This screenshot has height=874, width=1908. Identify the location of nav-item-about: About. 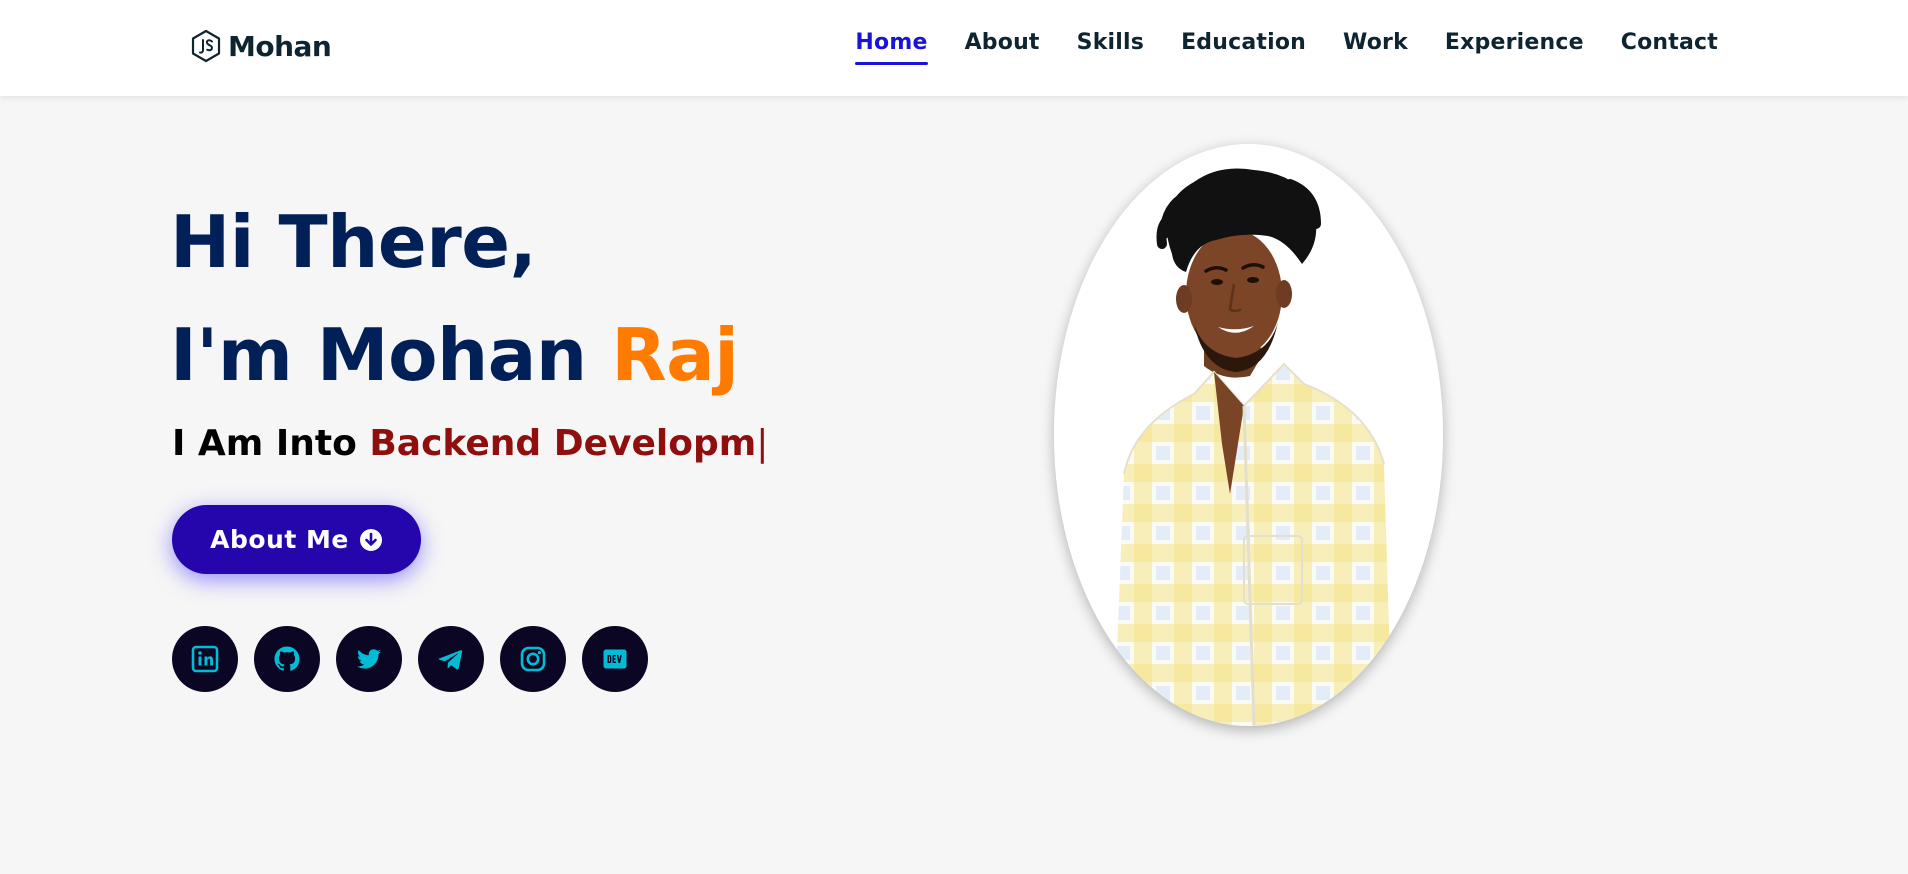
(1002, 47).